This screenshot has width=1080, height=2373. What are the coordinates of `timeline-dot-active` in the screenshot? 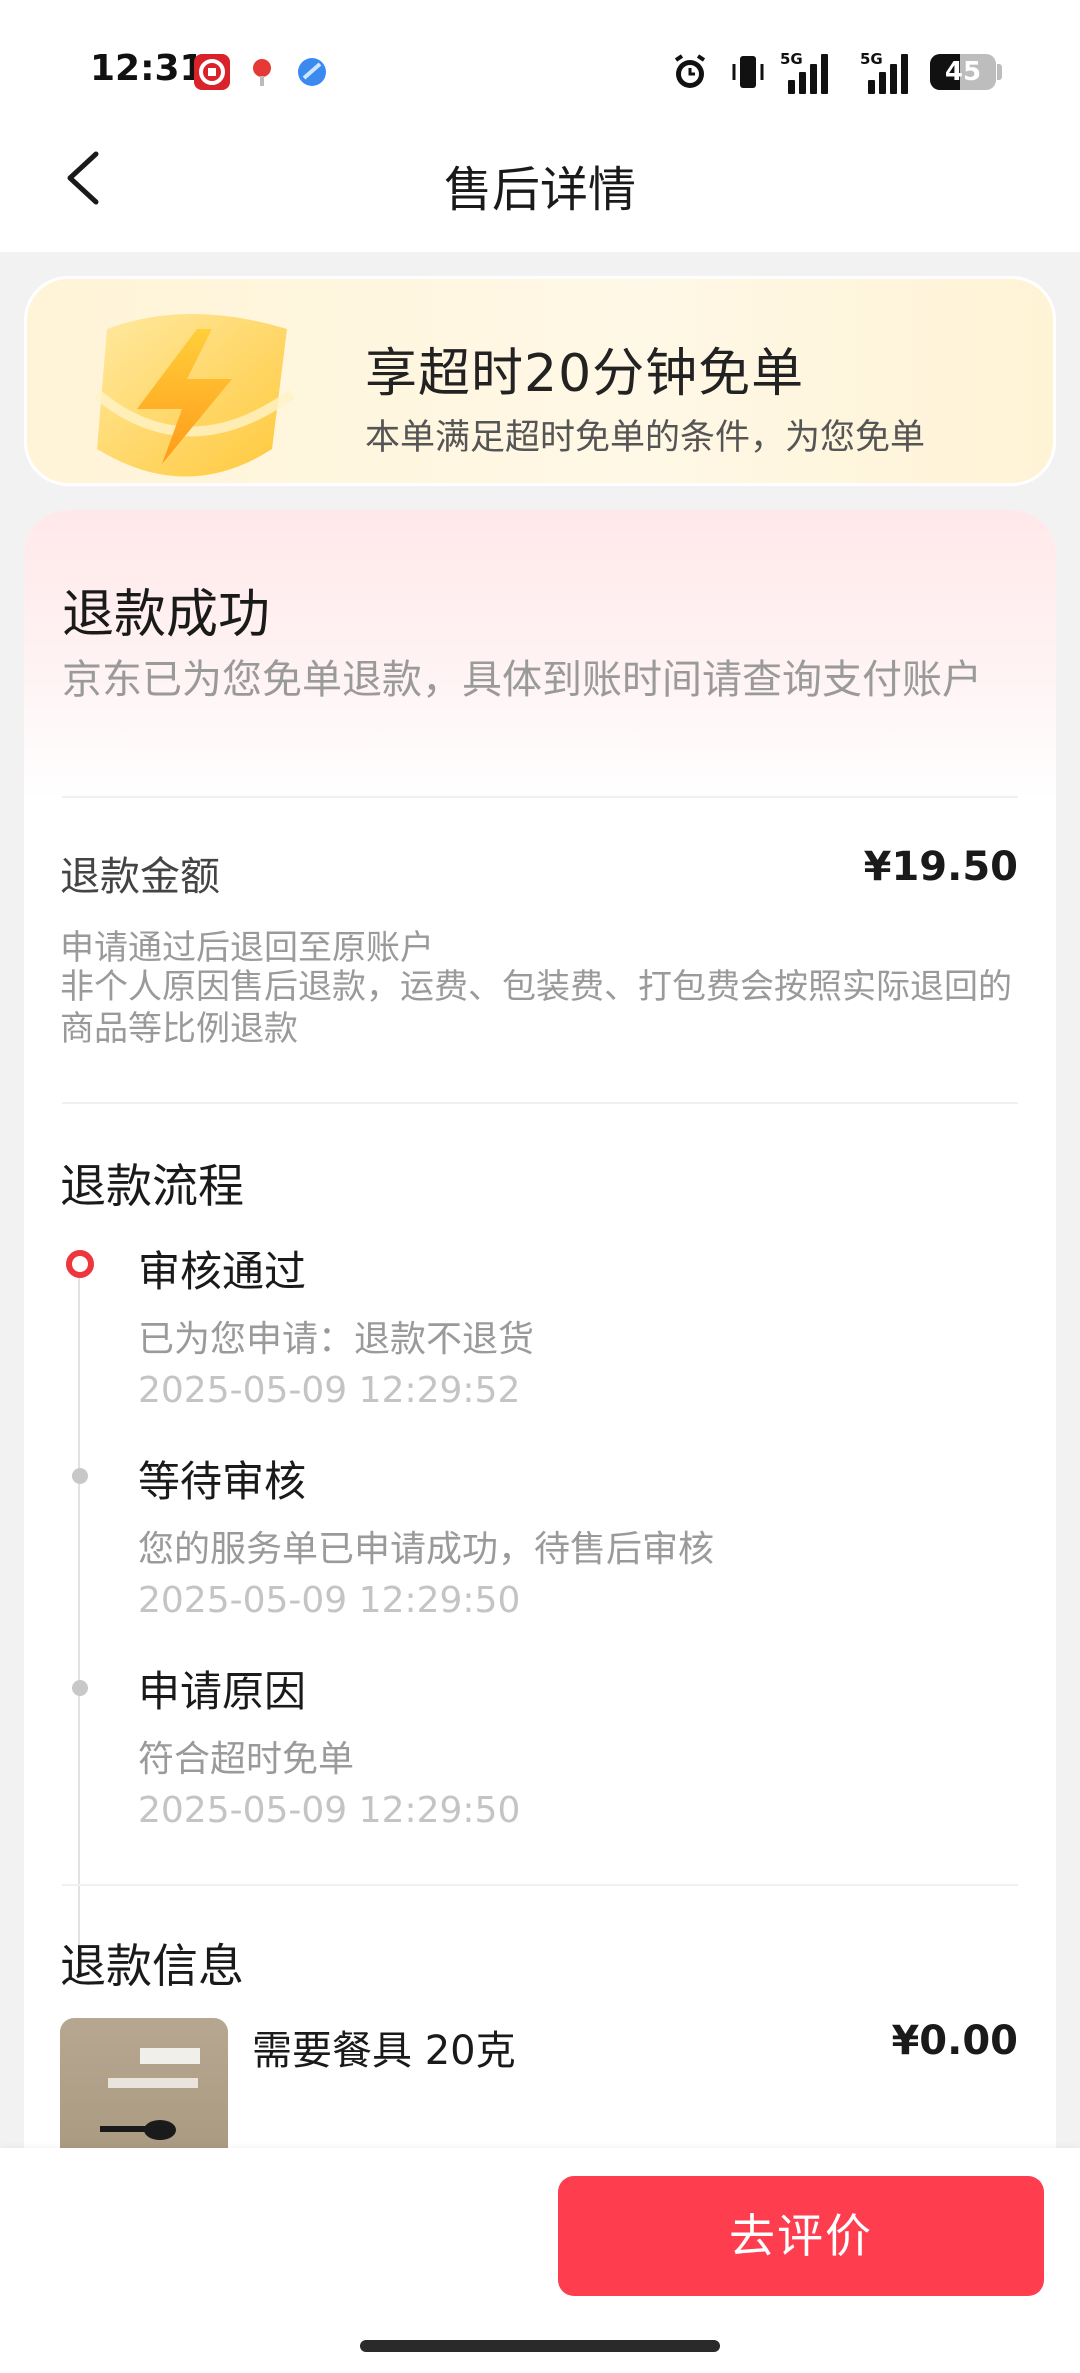 It's located at (80, 1264).